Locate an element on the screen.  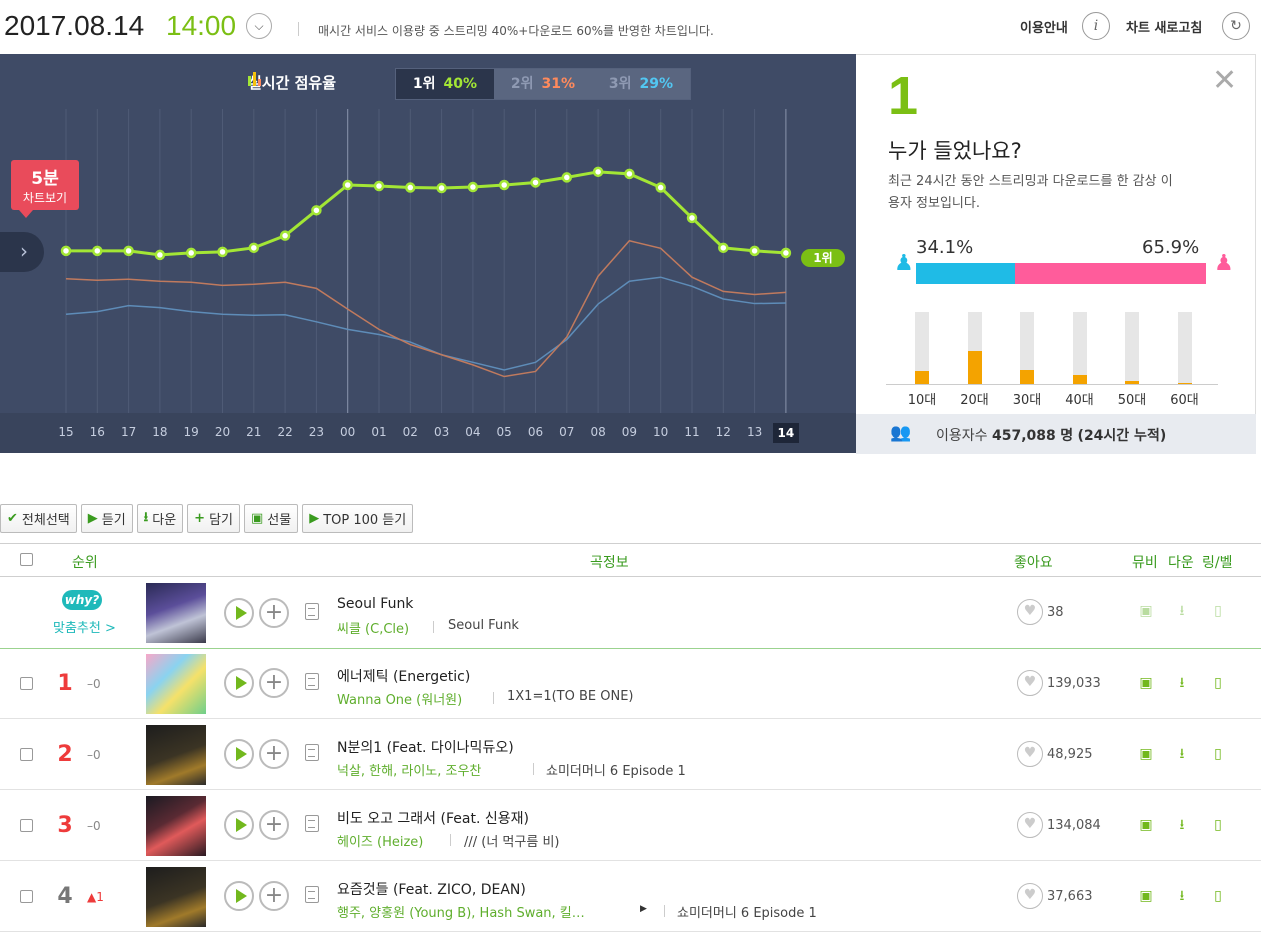
info-icon: i is located at coordinates (1096, 26).